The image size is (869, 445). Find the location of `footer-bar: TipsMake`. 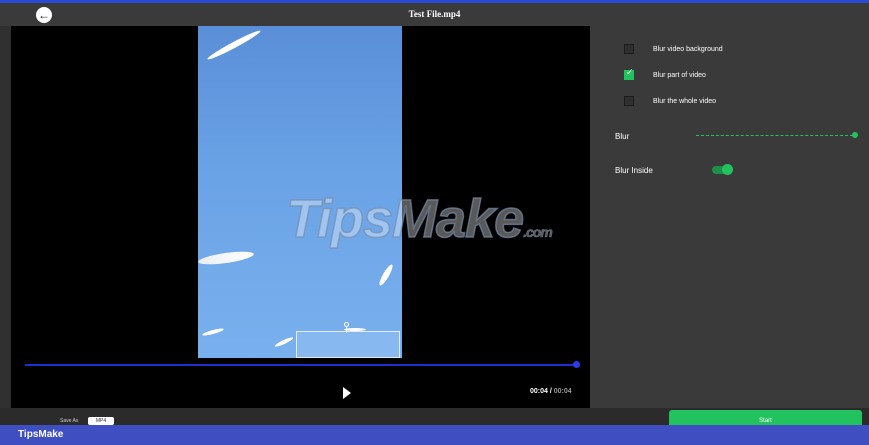

footer-bar: TipsMake is located at coordinates (434, 435).